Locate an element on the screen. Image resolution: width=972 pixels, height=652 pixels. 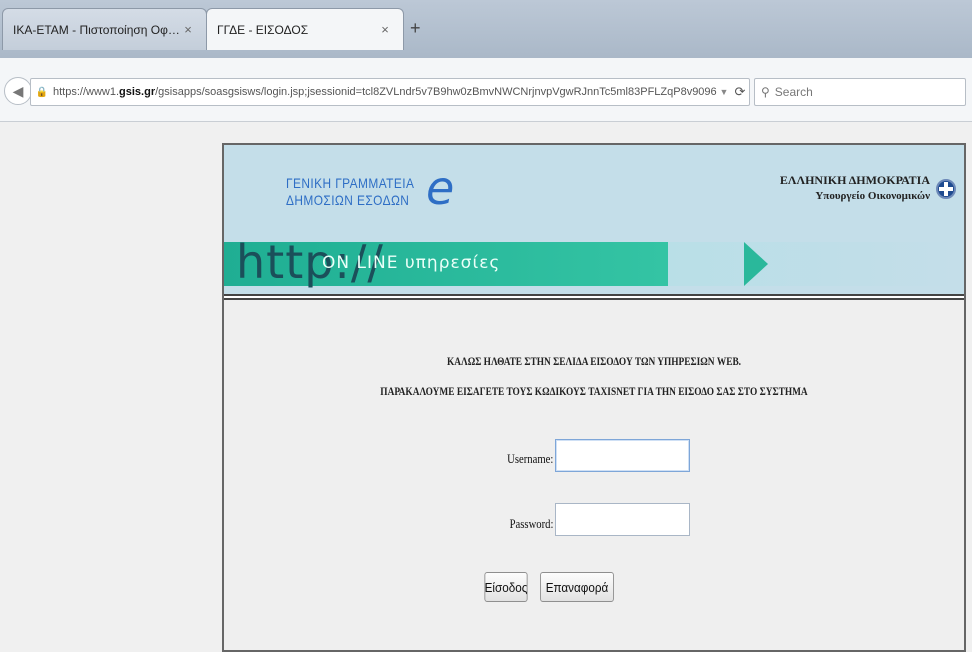
tab-ggde-login: ΓΓΔΕ - ΕΙΣΟΔΟΣ × is located at coordinates (305, 29).